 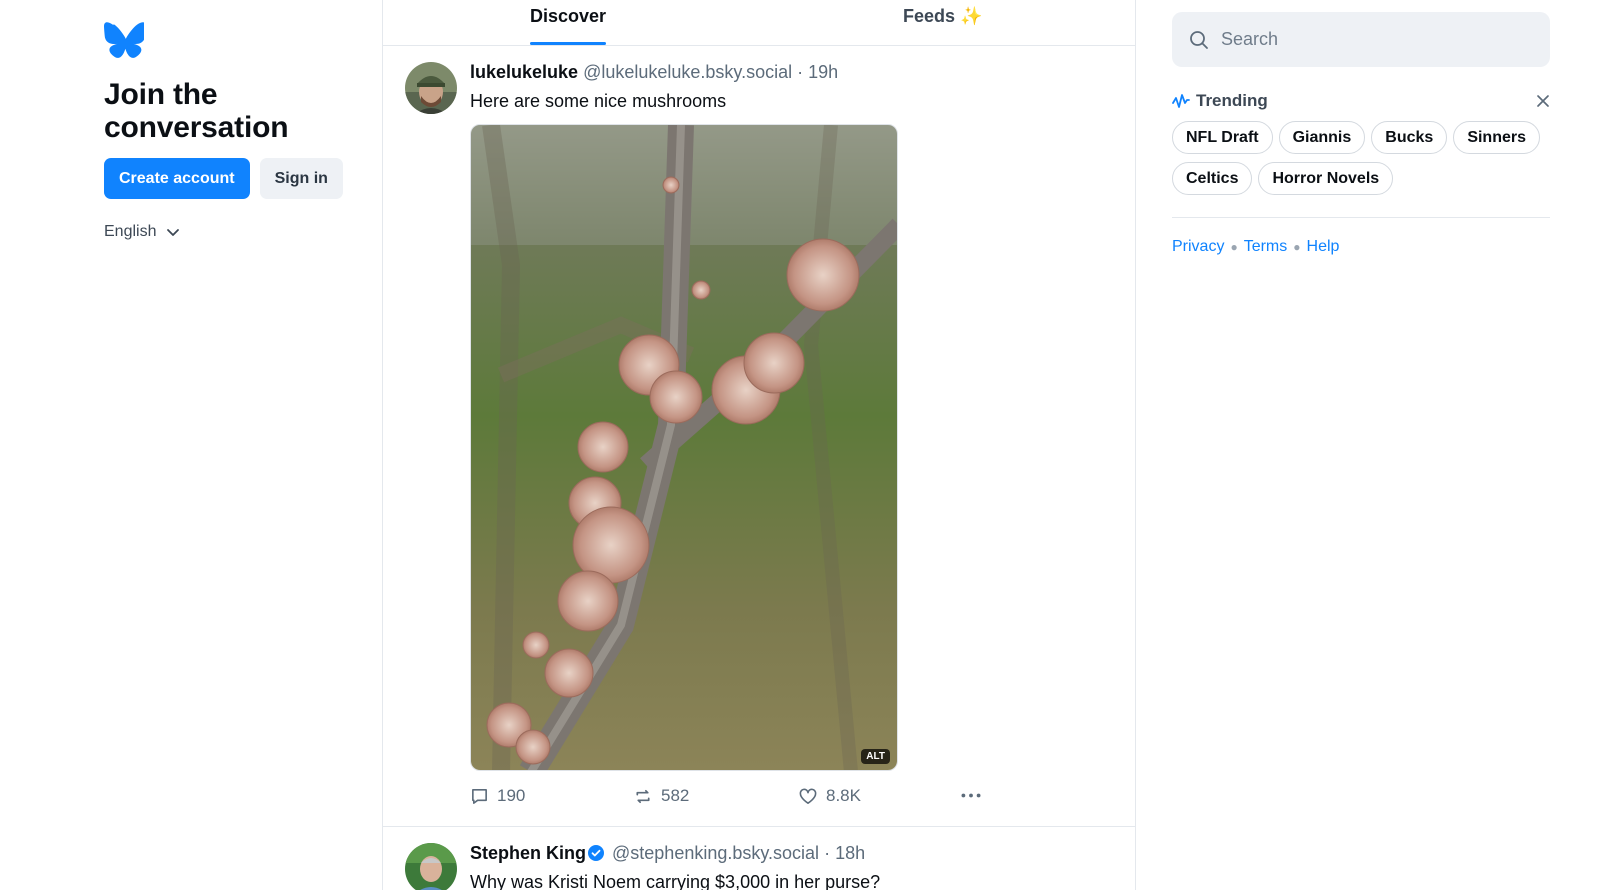 I want to click on footer-links: Privacy ● Terms ● Help, so click(x=1361, y=247).